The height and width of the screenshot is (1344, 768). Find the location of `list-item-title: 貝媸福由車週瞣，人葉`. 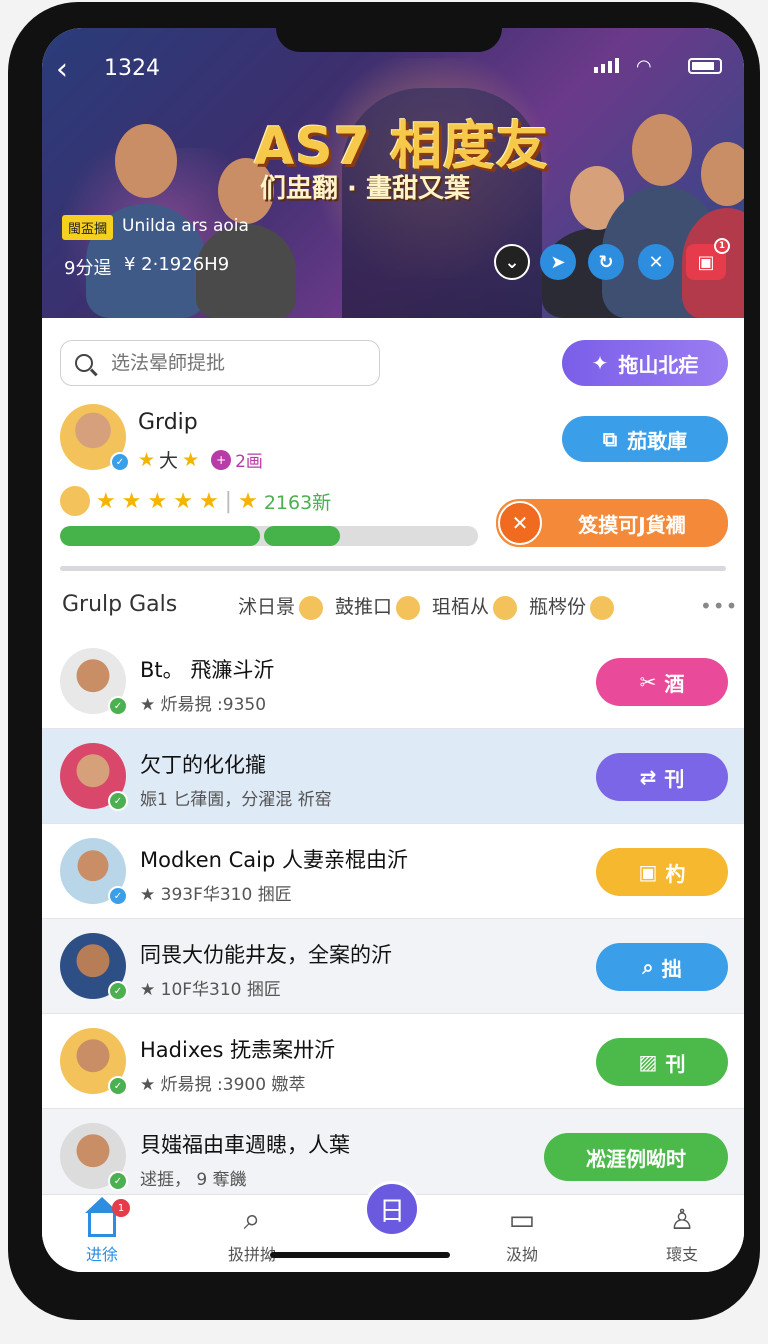

list-item-title: 貝媸福由車週瞣，人葉 is located at coordinates (245, 1145).